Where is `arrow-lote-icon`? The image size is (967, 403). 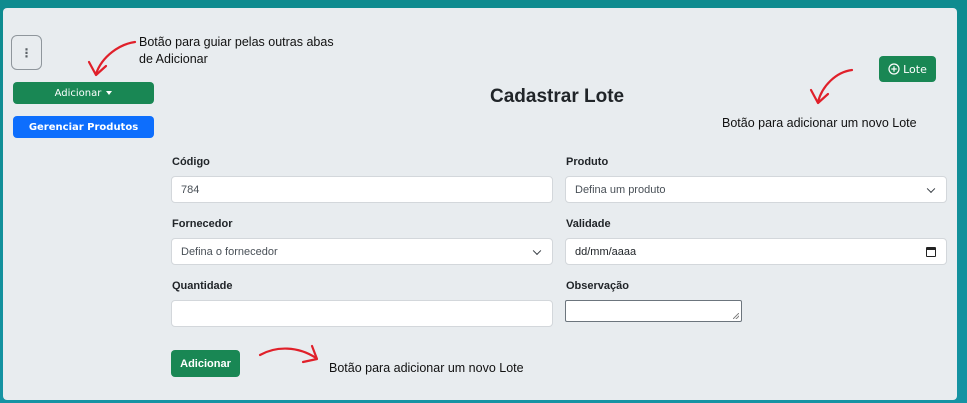 arrow-lote-icon is located at coordinates (831, 86).